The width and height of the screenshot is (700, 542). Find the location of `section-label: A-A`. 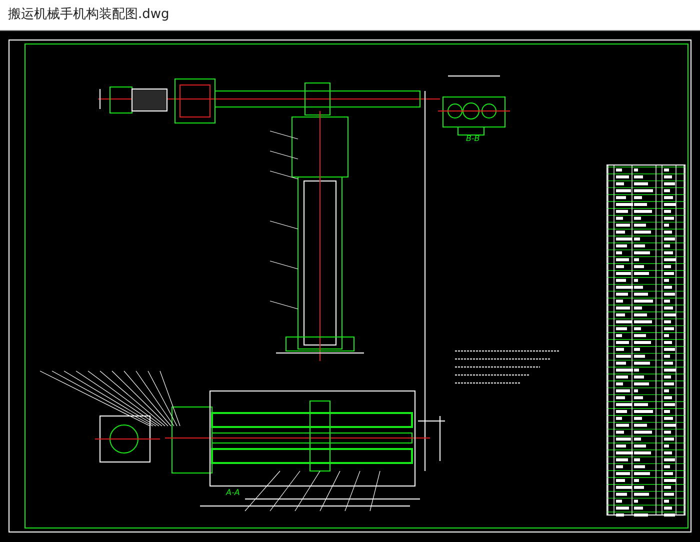

section-label: A-A is located at coordinates (233, 492).